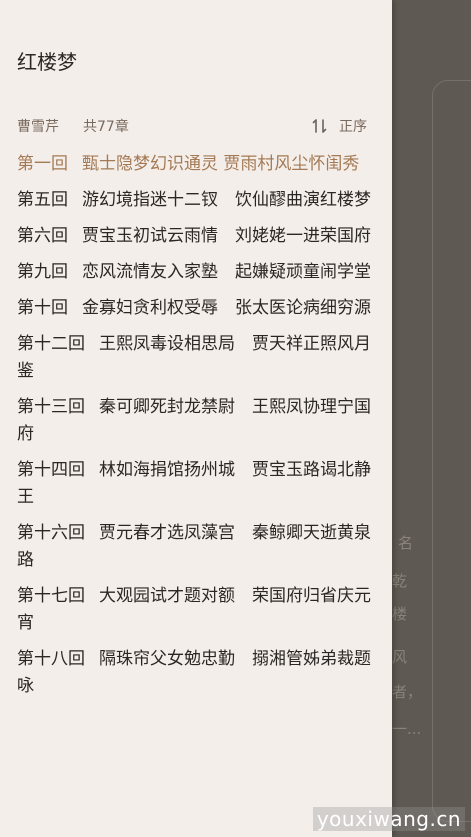 The width and height of the screenshot is (471, 837). Describe the element at coordinates (319, 126) in the screenshot. I see `sort-icon` at that location.